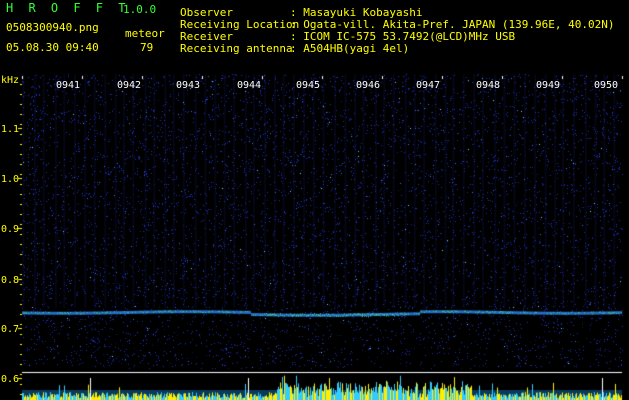 The height and width of the screenshot is (400, 629). I want to click on info-value-antenna: : A504HB(yagi 4el), so click(350, 48).